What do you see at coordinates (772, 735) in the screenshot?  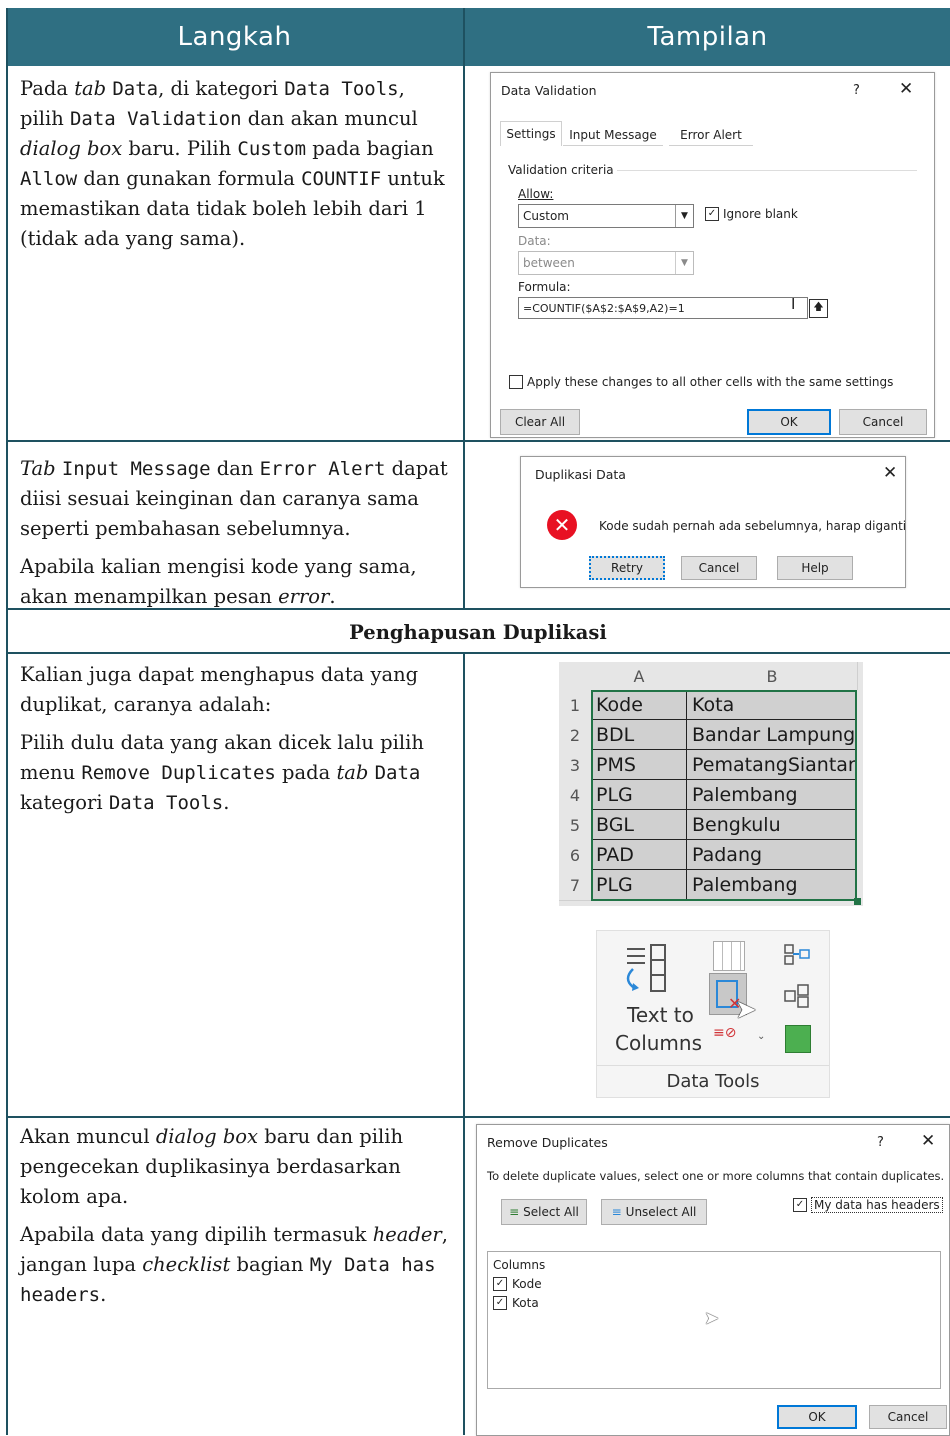 I see `cell-kota: Bandar Lampung` at bounding box center [772, 735].